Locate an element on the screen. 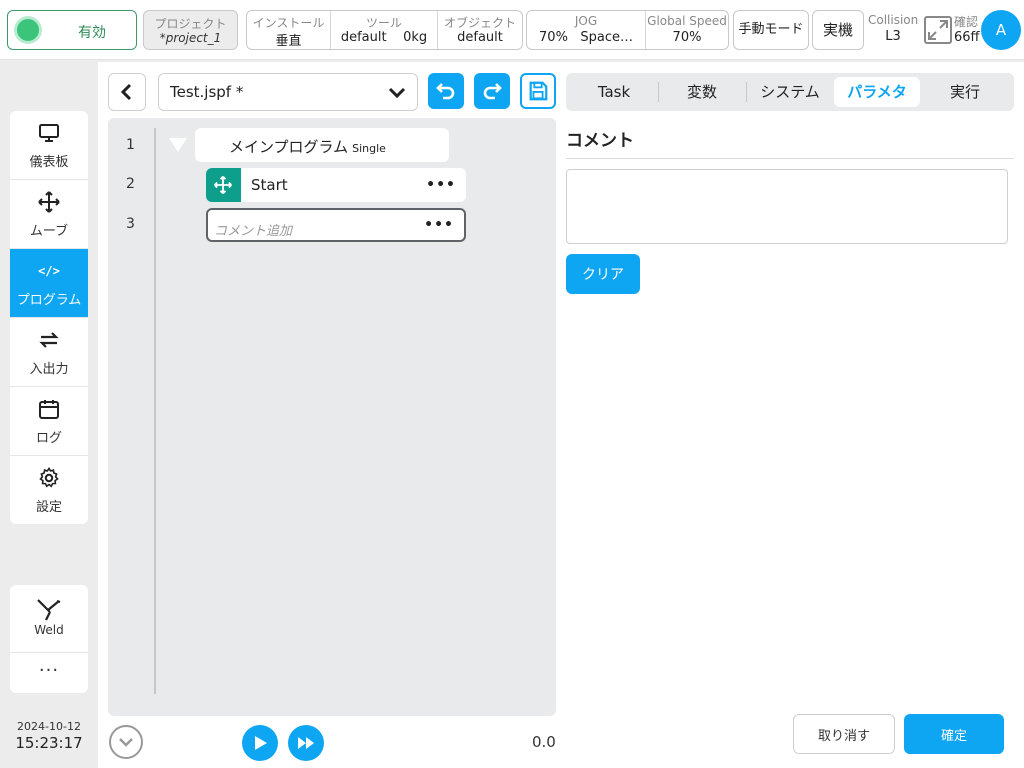 The width and height of the screenshot is (1024, 768). install-label: インストール is located at coordinates (288, 23).